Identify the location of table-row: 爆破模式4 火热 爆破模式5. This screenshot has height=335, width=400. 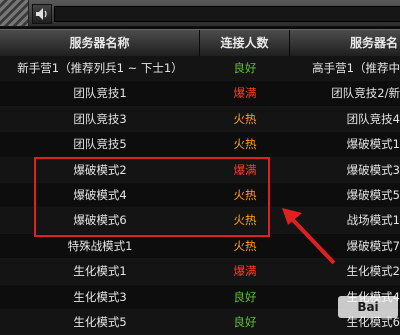
(200, 195).